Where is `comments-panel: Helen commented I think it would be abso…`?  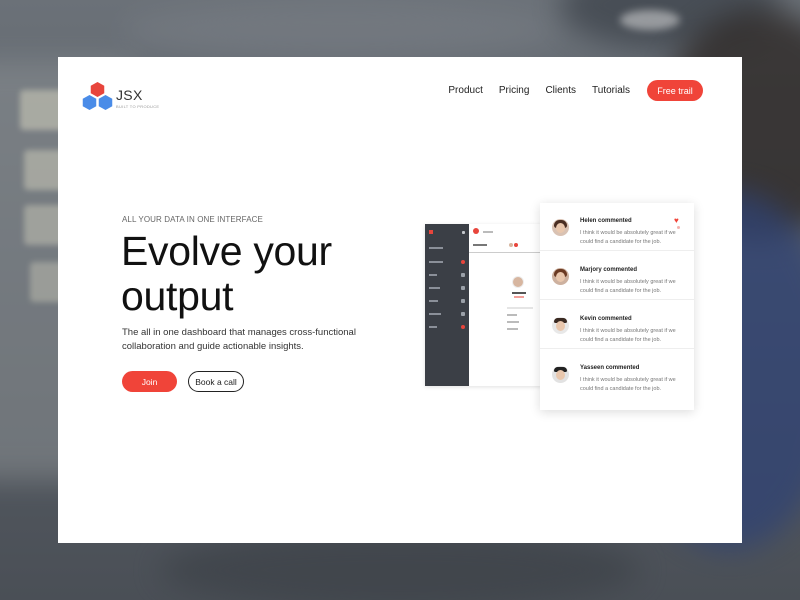
comments-panel: Helen commented I think it would be abso… is located at coordinates (617, 306).